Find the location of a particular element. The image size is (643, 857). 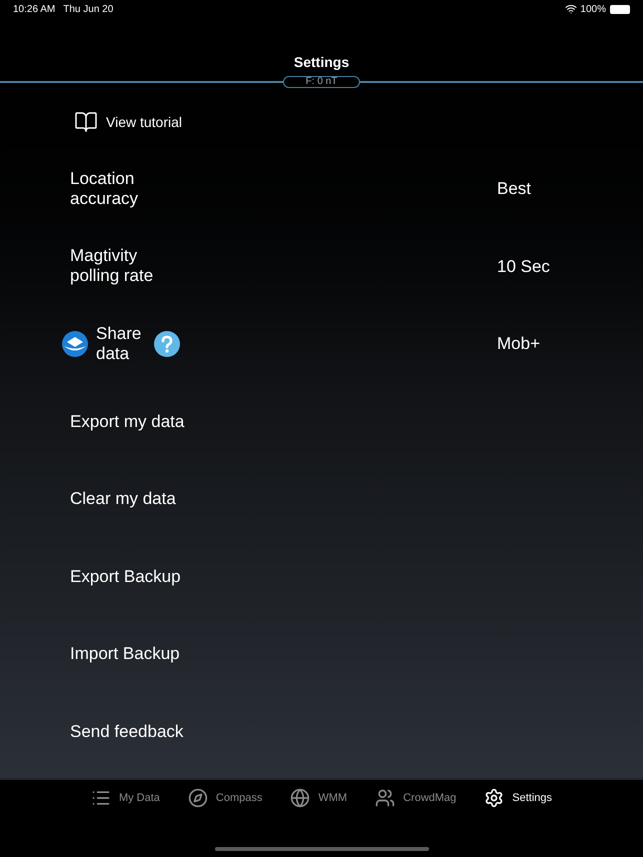

page-title: Settings is located at coordinates (322, 62).